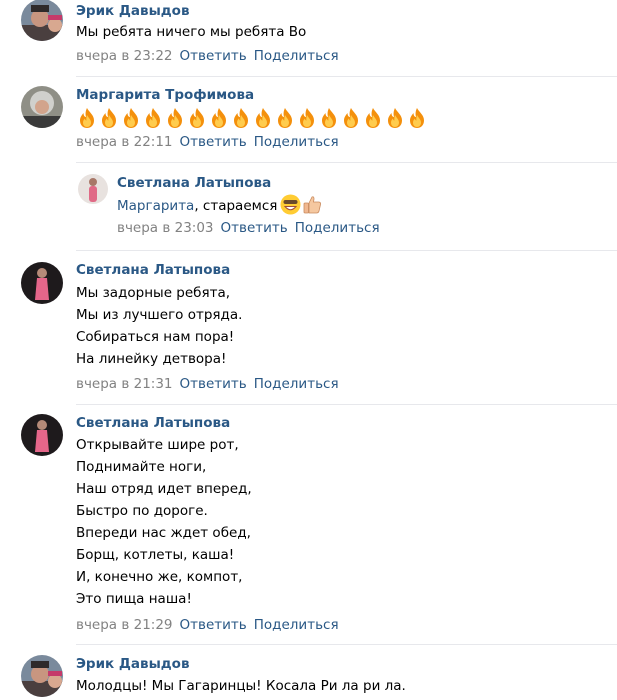 The width and height of the screenshot is (617, 700). What do you see at coordinates (124, 625) in the screenshot?
I see `comment-time: вчера в 21:29` at bounding box center [124, 625].